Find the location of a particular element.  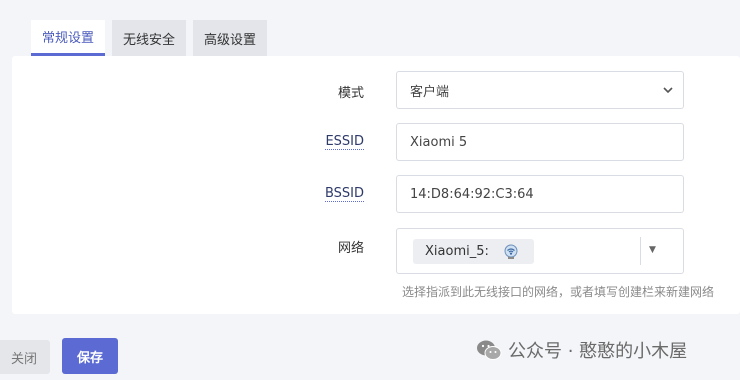

bssid-input: 14:D8:64:92:C3:64 is located at coordinates (540, 194).